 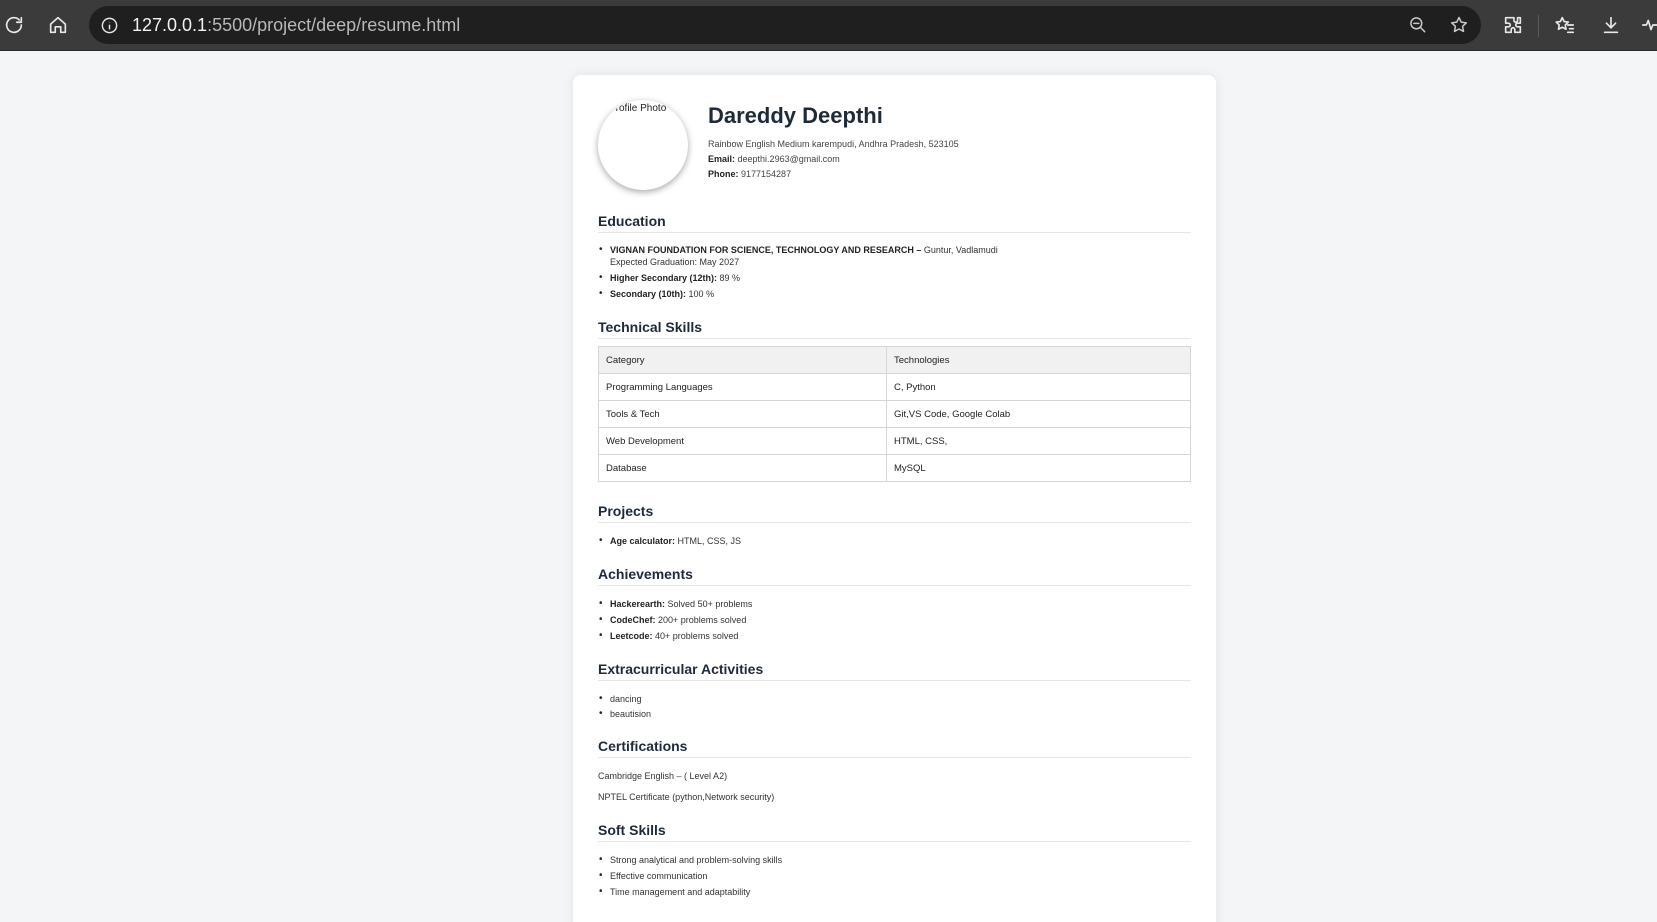 I want to click on item-text: 40+ problems solved, so click(x=697, y=636).